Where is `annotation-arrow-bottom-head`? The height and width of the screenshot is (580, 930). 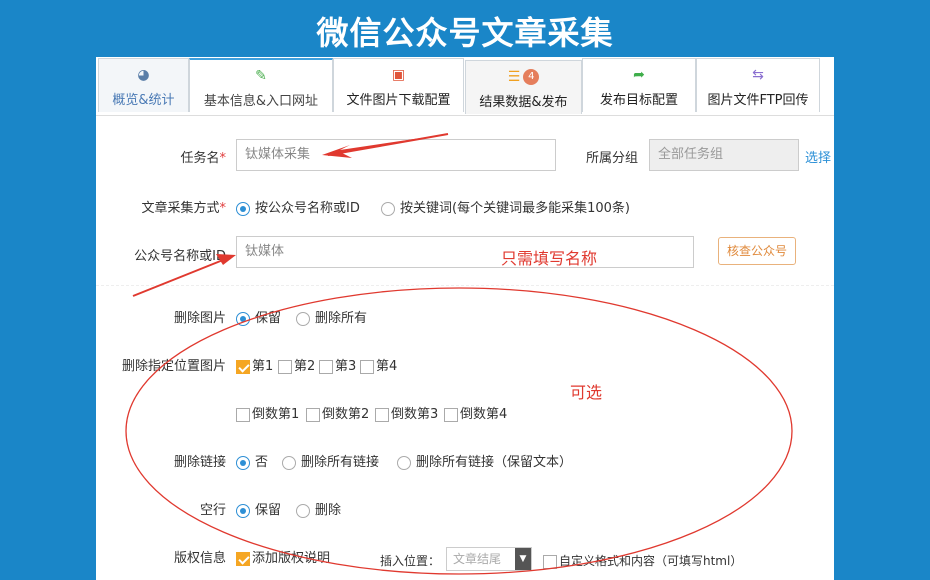
annotation-arrow-bottom-head is located at coordinates (226, 259).